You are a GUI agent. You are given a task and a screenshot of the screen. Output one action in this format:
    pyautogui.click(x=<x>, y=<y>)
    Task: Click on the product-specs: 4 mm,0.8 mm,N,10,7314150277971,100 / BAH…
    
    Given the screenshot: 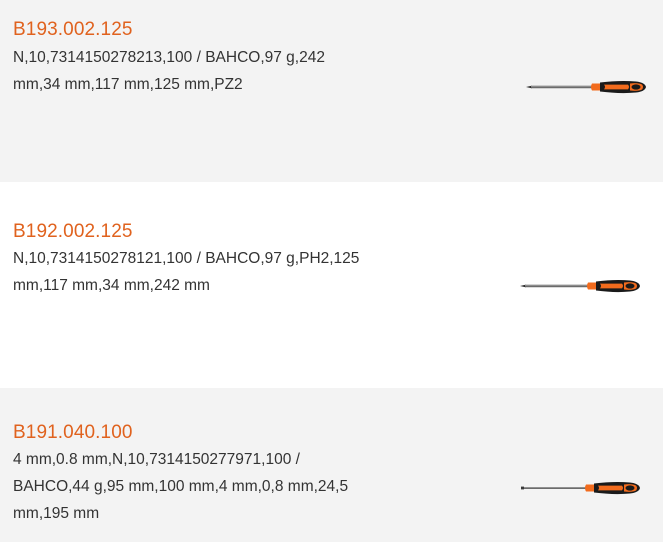 What is the action you would take?
    pyautogui.click(x=181, y=486)
    